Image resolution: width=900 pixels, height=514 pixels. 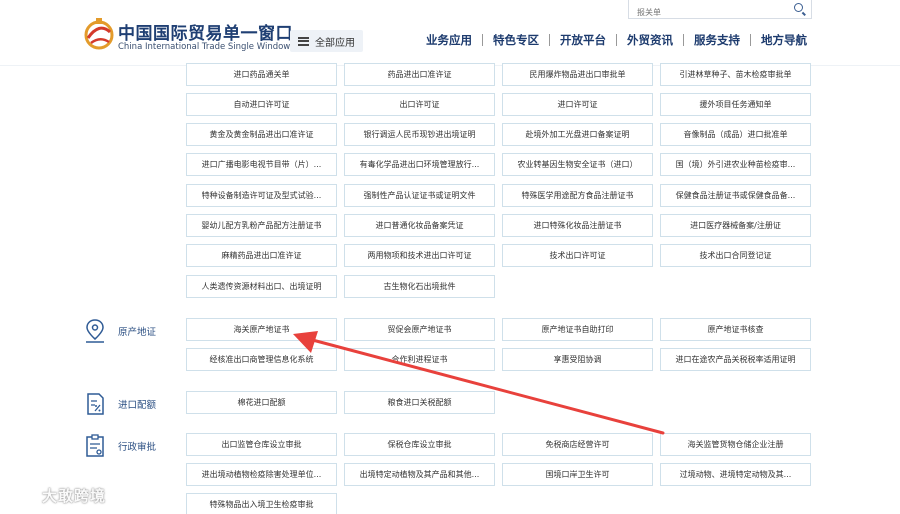 I want to click on cotton-import-quota: 棉花进口配额, so click(x=261, y=402).